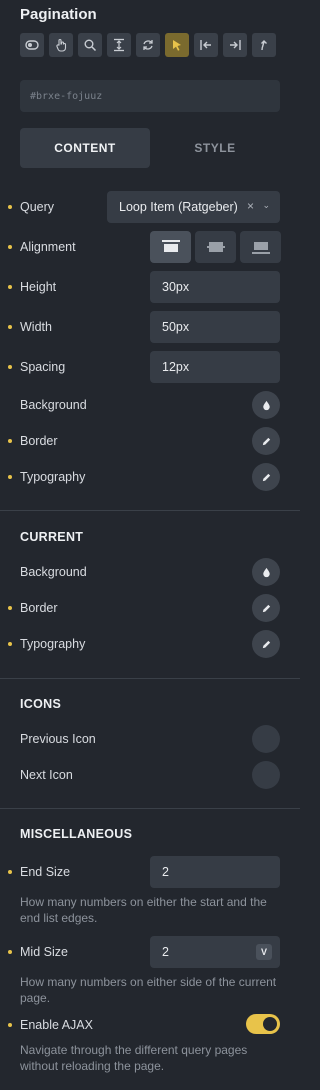 This screenshot has width=320, height=1090. Describe the element at coordinates (150, 739) in the screenshot. I see `previous-icon-row: Previous Icon` at that location.